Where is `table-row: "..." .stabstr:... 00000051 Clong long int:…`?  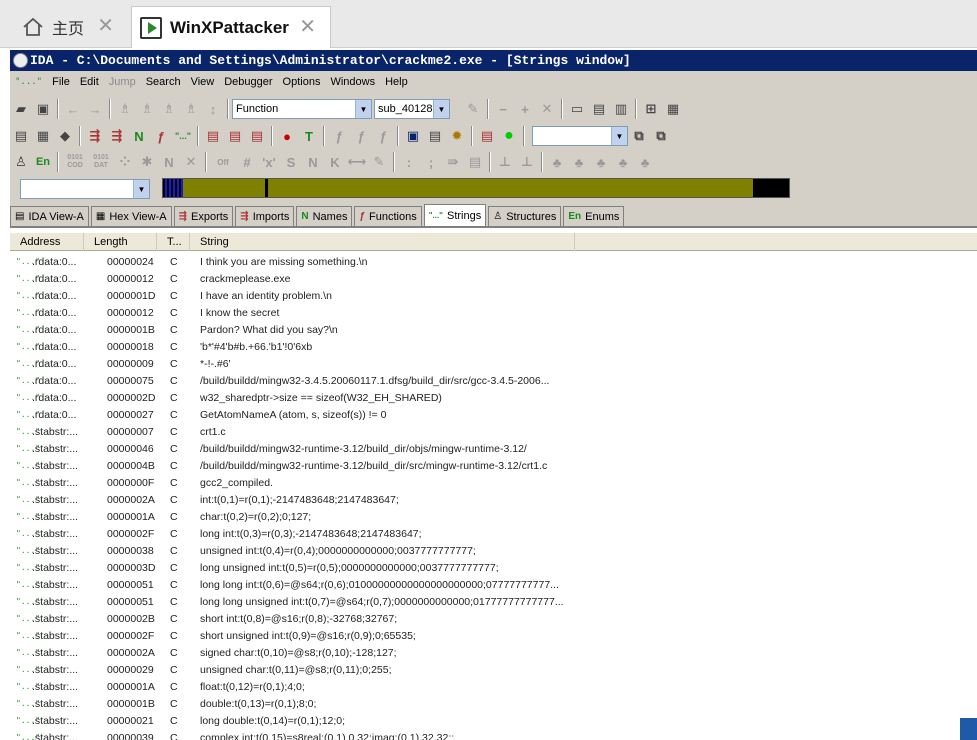 table-row: "..." .stabstr:... 00000051 Clong long int:… is located at coordinates (493, 584).